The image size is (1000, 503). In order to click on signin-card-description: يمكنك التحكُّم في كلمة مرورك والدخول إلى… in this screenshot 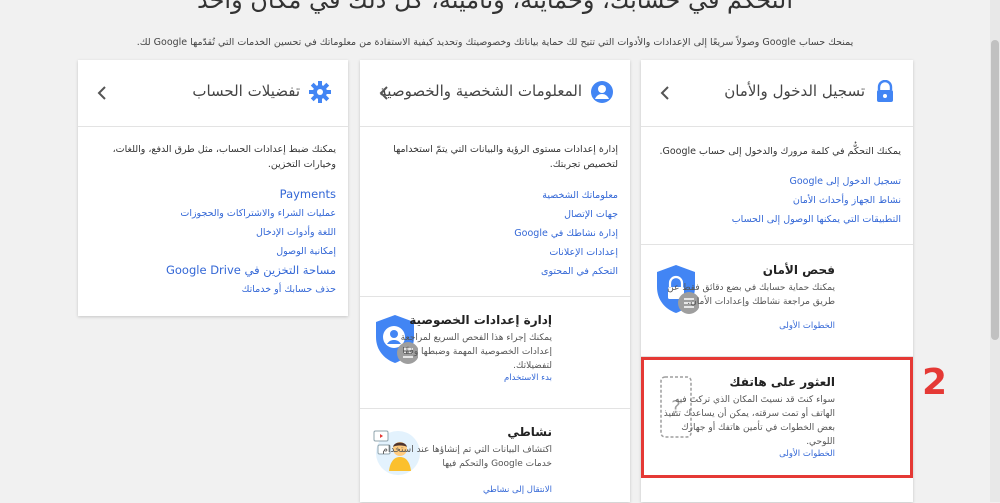, I will do `click(780, 151)`.